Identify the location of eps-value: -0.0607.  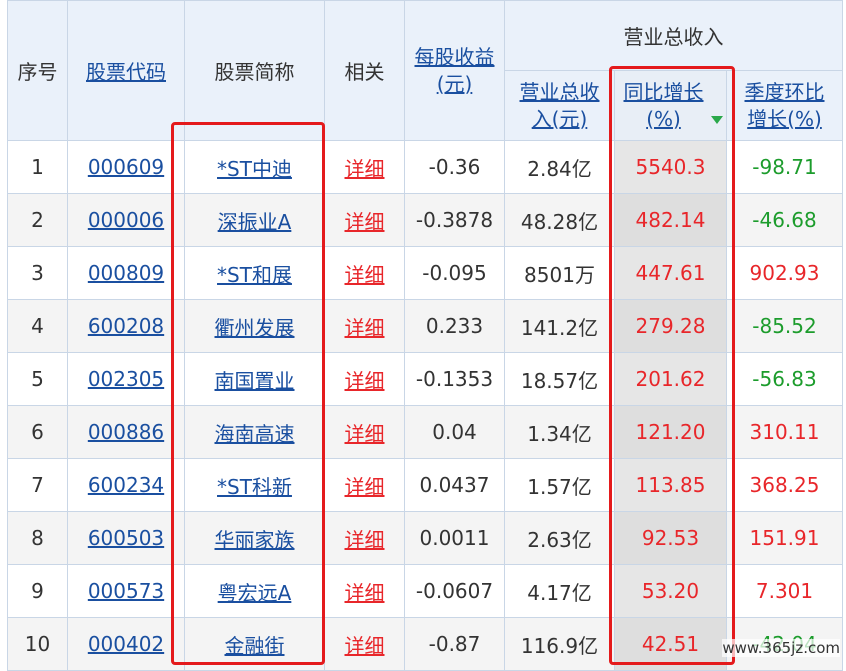
(454, 591).